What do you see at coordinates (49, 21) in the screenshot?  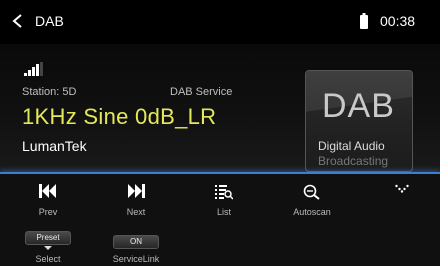 I see `app-title: DAB` at bounding box center [49, 21].